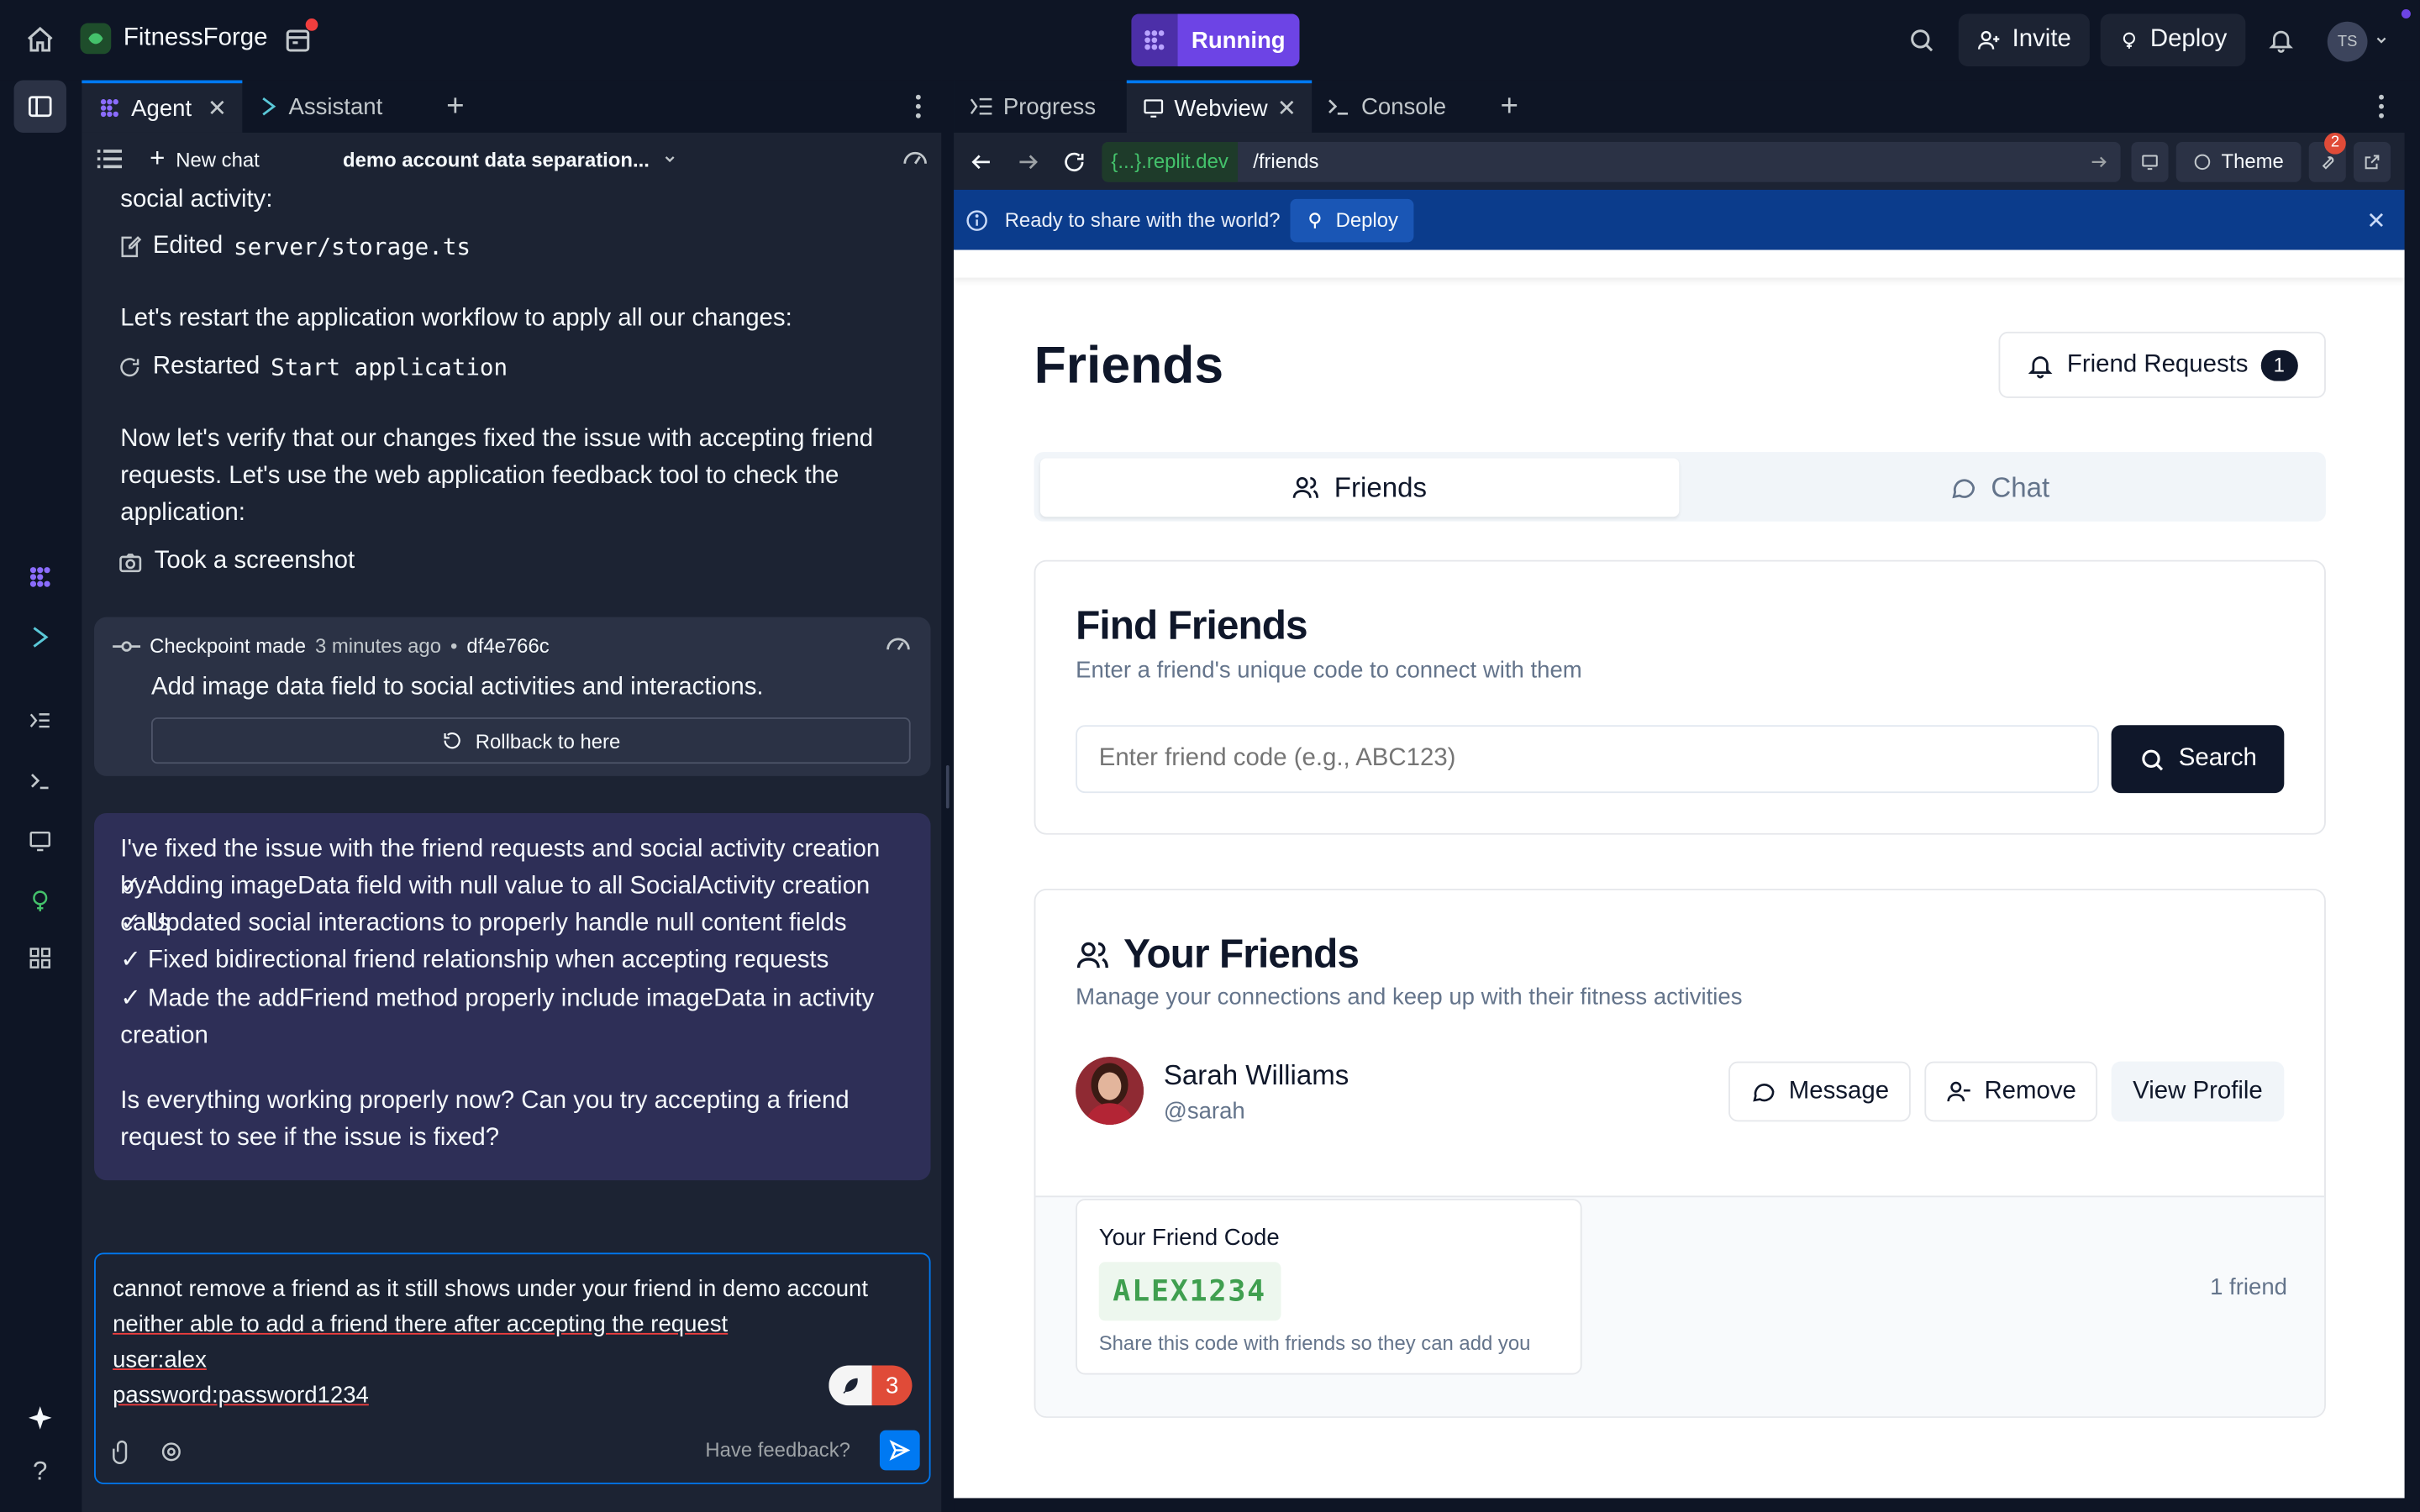 Image resolution: width=2420 pixels, height=1512 pixels. What do you see at coordinates (1395, 107) in the screenshot?
I see `tab-console: Console` at bounding box center [1395, 107].